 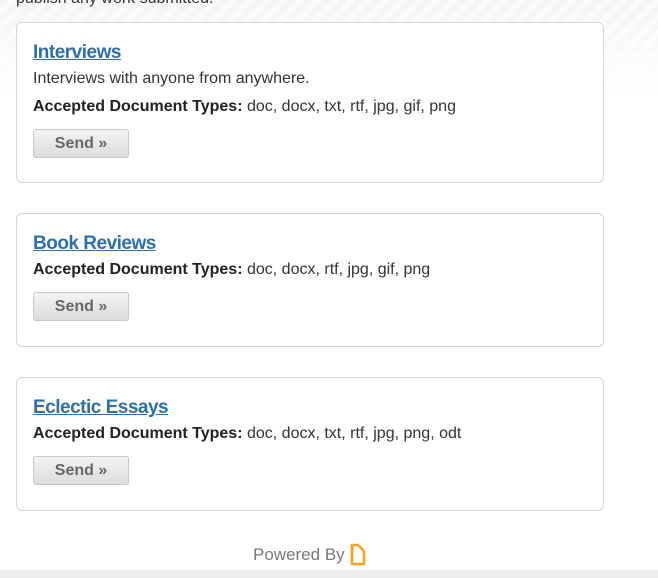 What do you see at coordinates (351, 106) in the screenshot?
I see `accepted-types-value: doc, docx, txt, rtf, jpg, gif, png` at bounding box center [351, 106].